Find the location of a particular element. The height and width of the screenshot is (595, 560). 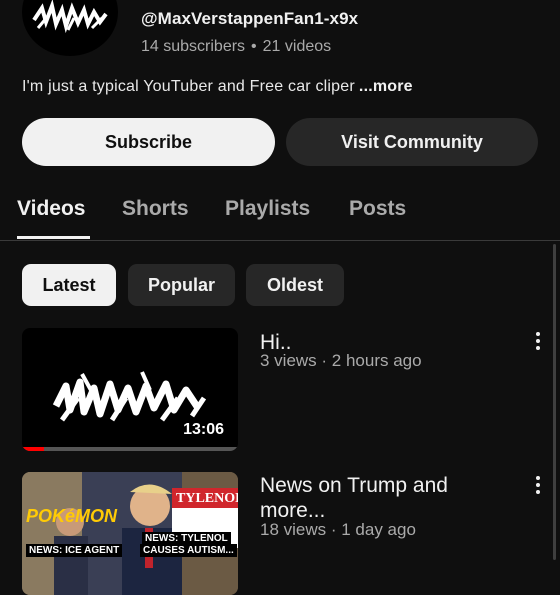

channel-stats: 14 subscribers • 21 videos is located at coordinates (236, 47).